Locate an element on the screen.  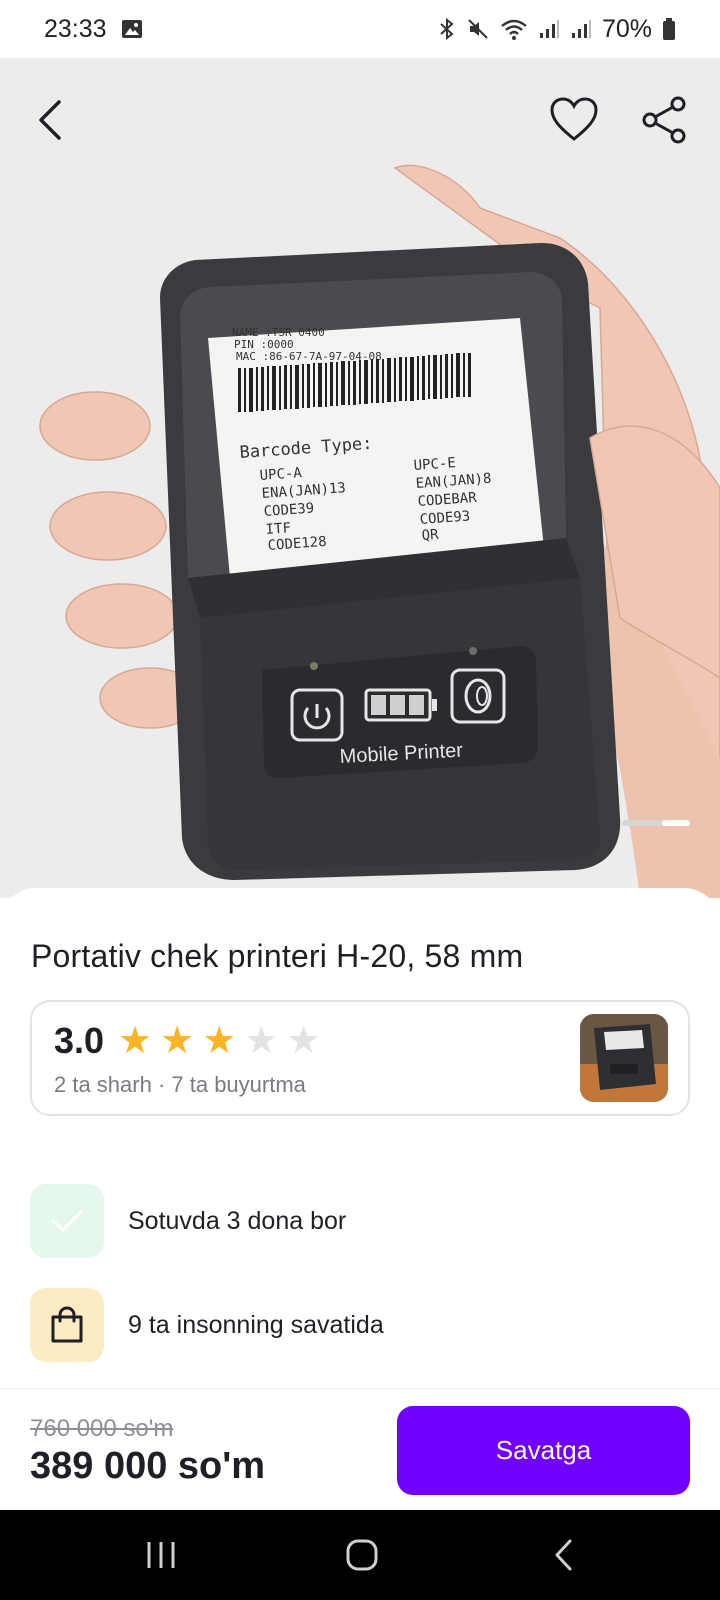
review-photo-thumbnail is located at coordinates (624, 1058).